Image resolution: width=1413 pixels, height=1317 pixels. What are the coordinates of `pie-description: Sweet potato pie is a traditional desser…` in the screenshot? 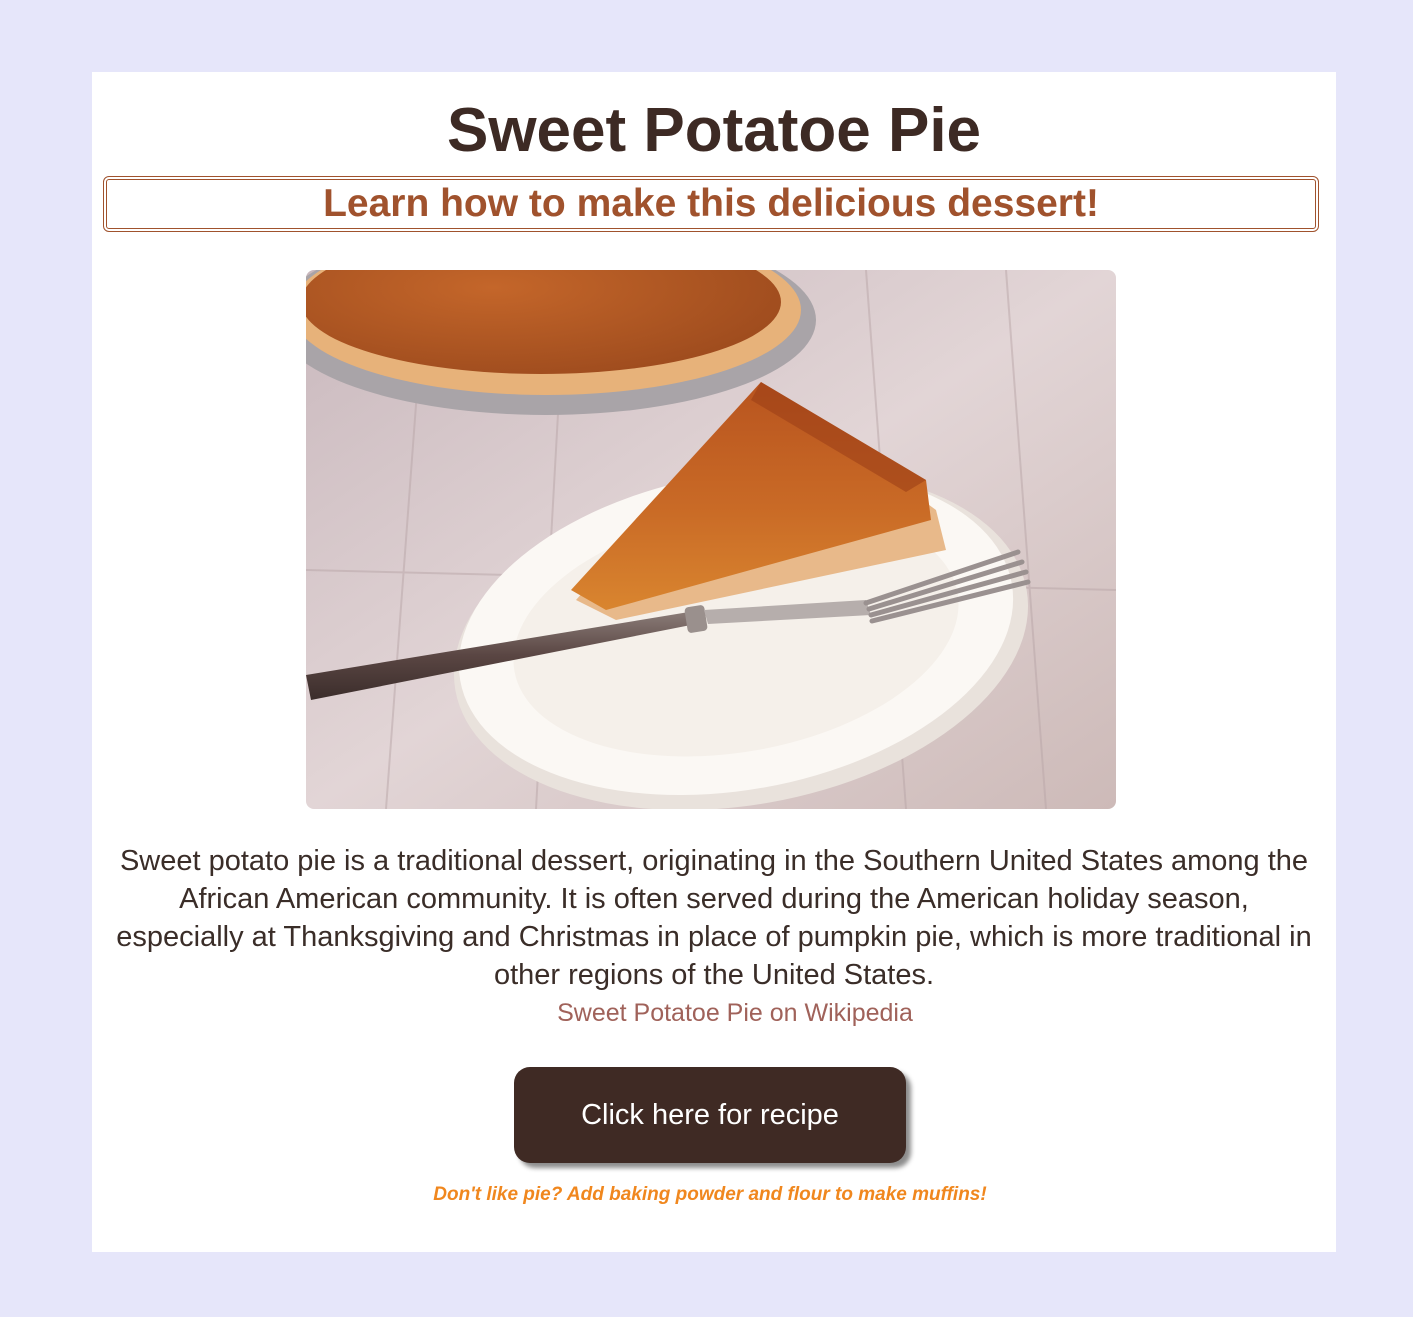 It's located at (714, 918).